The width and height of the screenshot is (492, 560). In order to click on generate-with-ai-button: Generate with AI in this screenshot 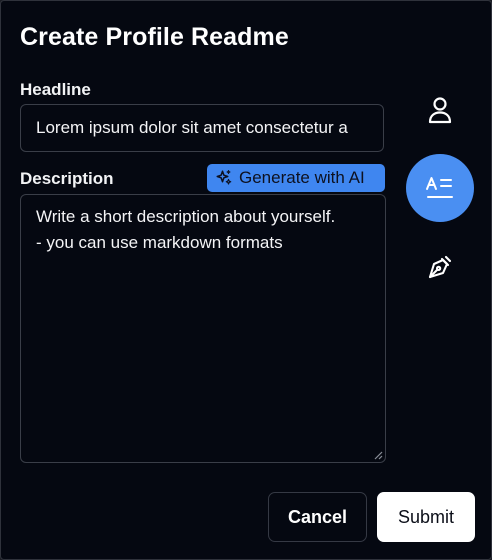, I will do `click(296, 178)`.